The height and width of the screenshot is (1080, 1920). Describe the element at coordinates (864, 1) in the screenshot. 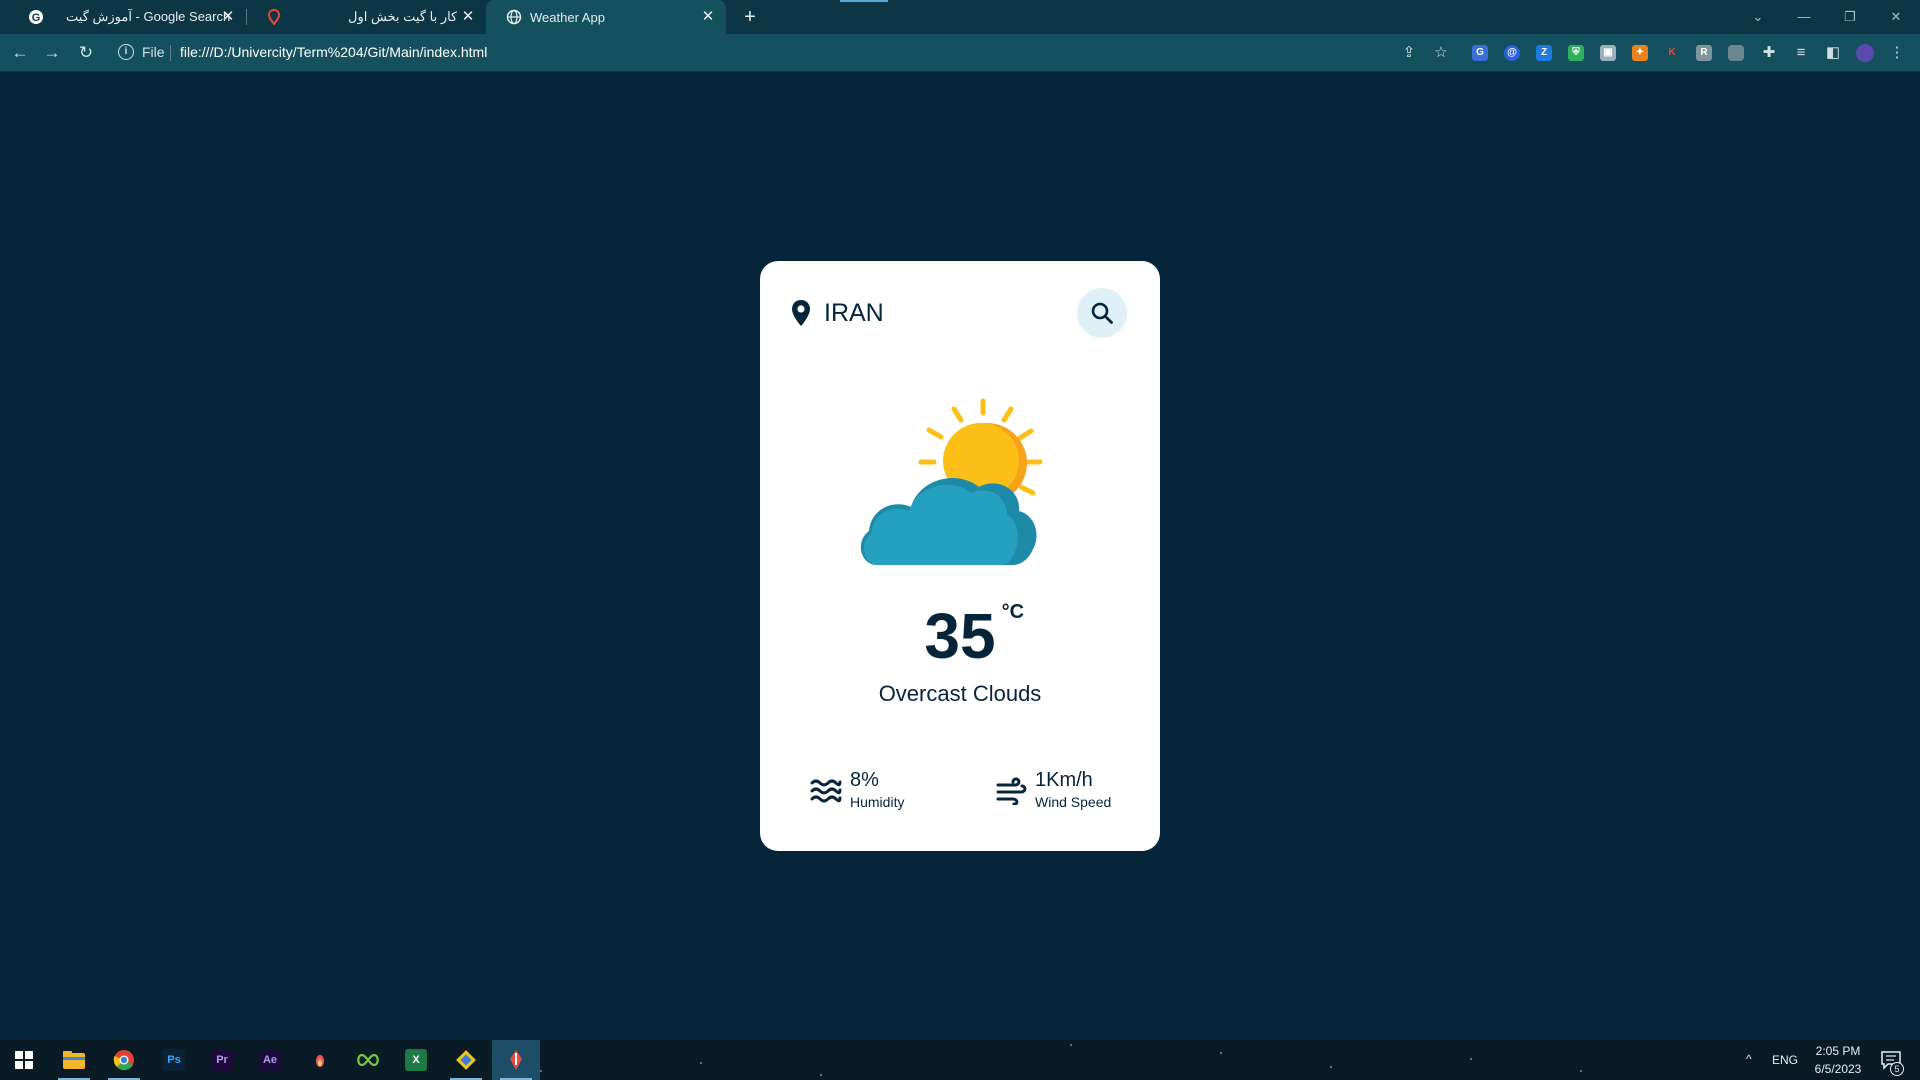

I see `drag-indicator` at that location.